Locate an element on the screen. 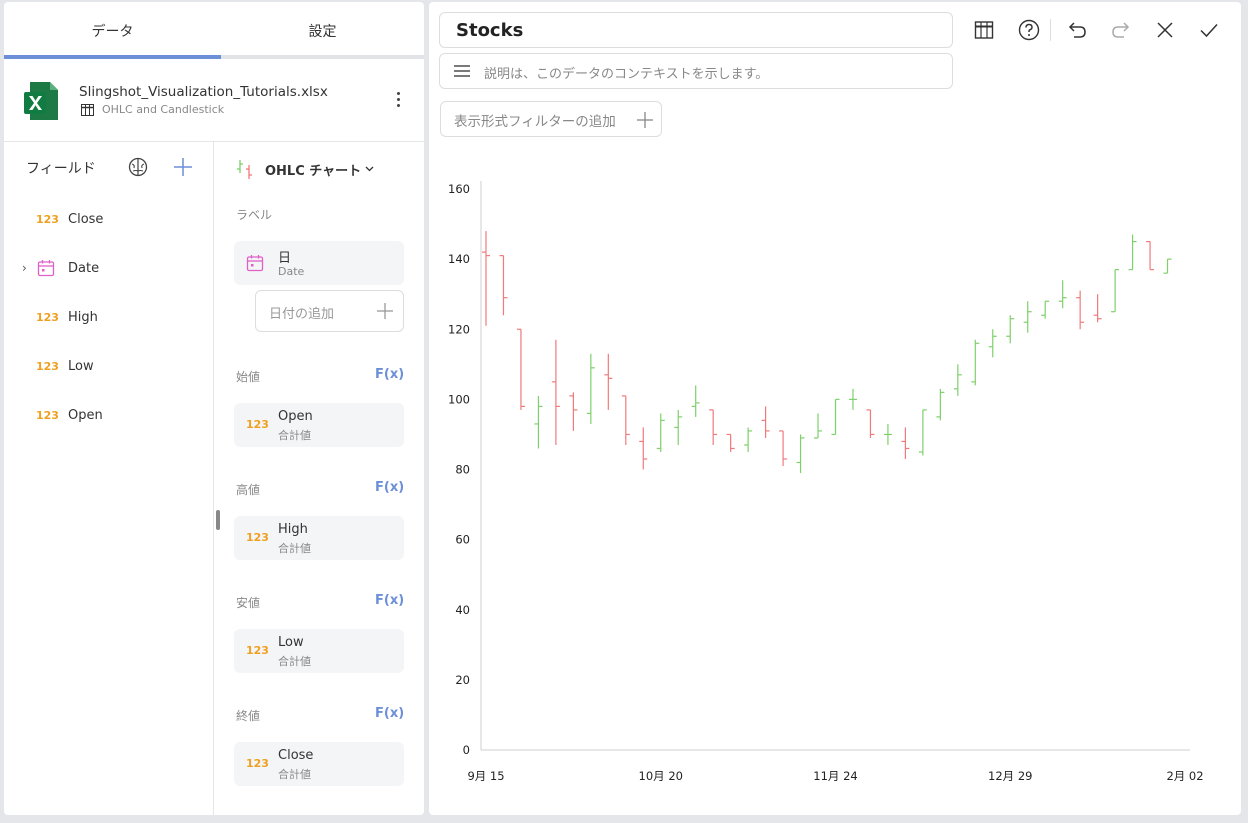 Image resolution: width=1248 pixels, height=823 pixels. ohlc-chart-icon is located at coordinates (244, 169).